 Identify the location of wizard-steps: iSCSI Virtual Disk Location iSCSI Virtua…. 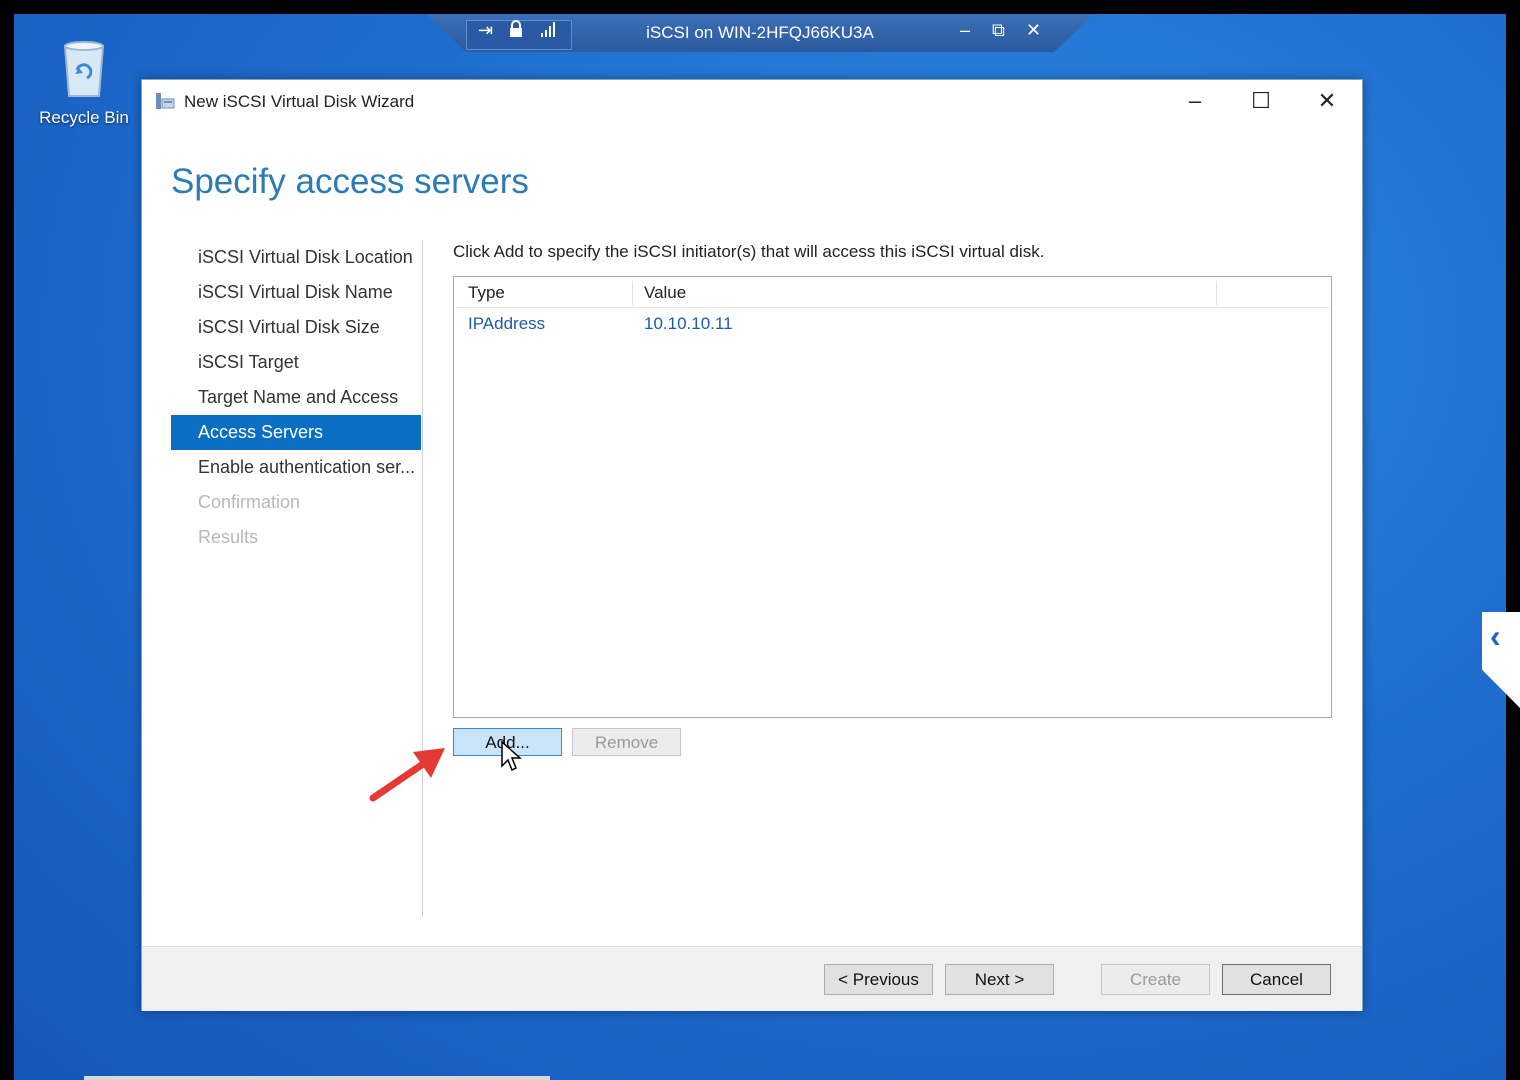
(296, 397).